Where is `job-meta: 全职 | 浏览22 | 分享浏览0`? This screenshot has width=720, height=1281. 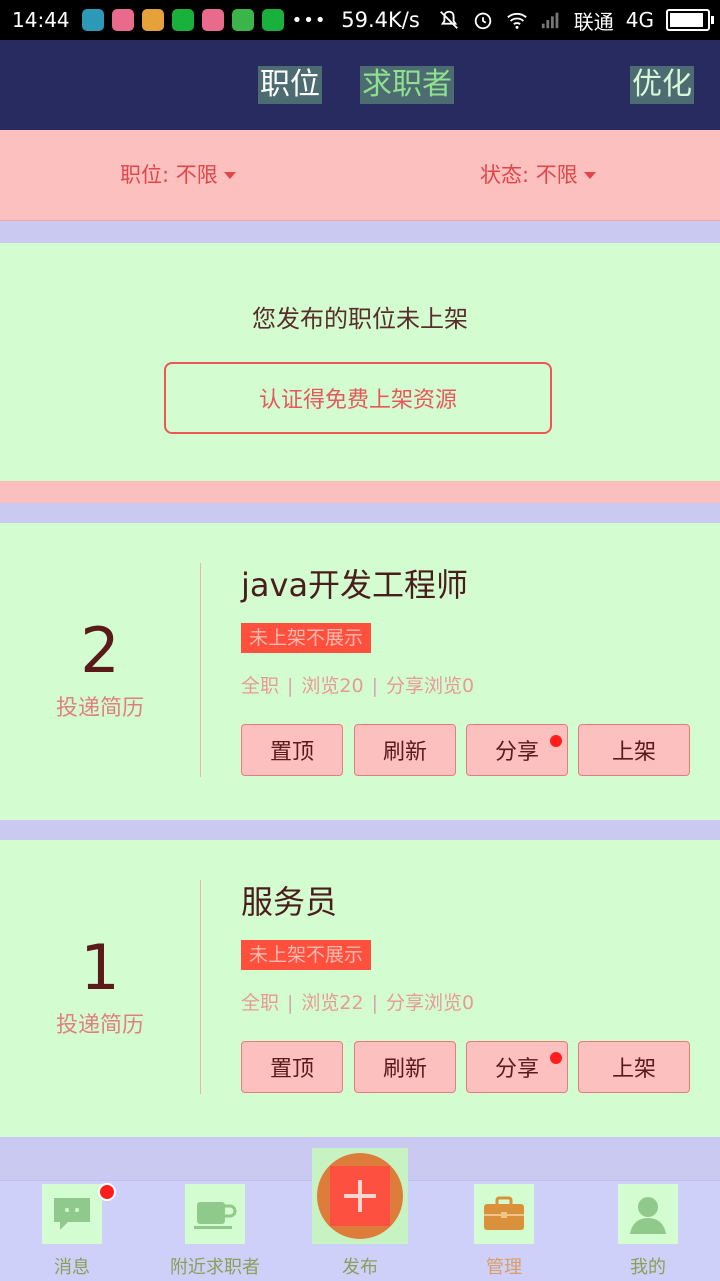
job-meta: 全职 | 浏览22 | 分享浏览0 is located at coordinates (358, 1003).